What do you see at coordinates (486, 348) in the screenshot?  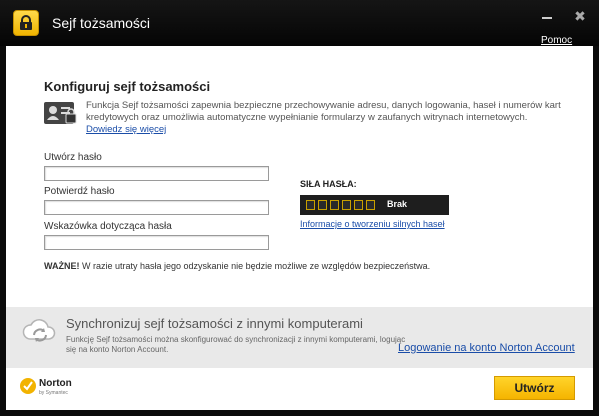 I see `norton-account-login-link: Logowanie na konto Norton Account` at bounding box center [486, 348].